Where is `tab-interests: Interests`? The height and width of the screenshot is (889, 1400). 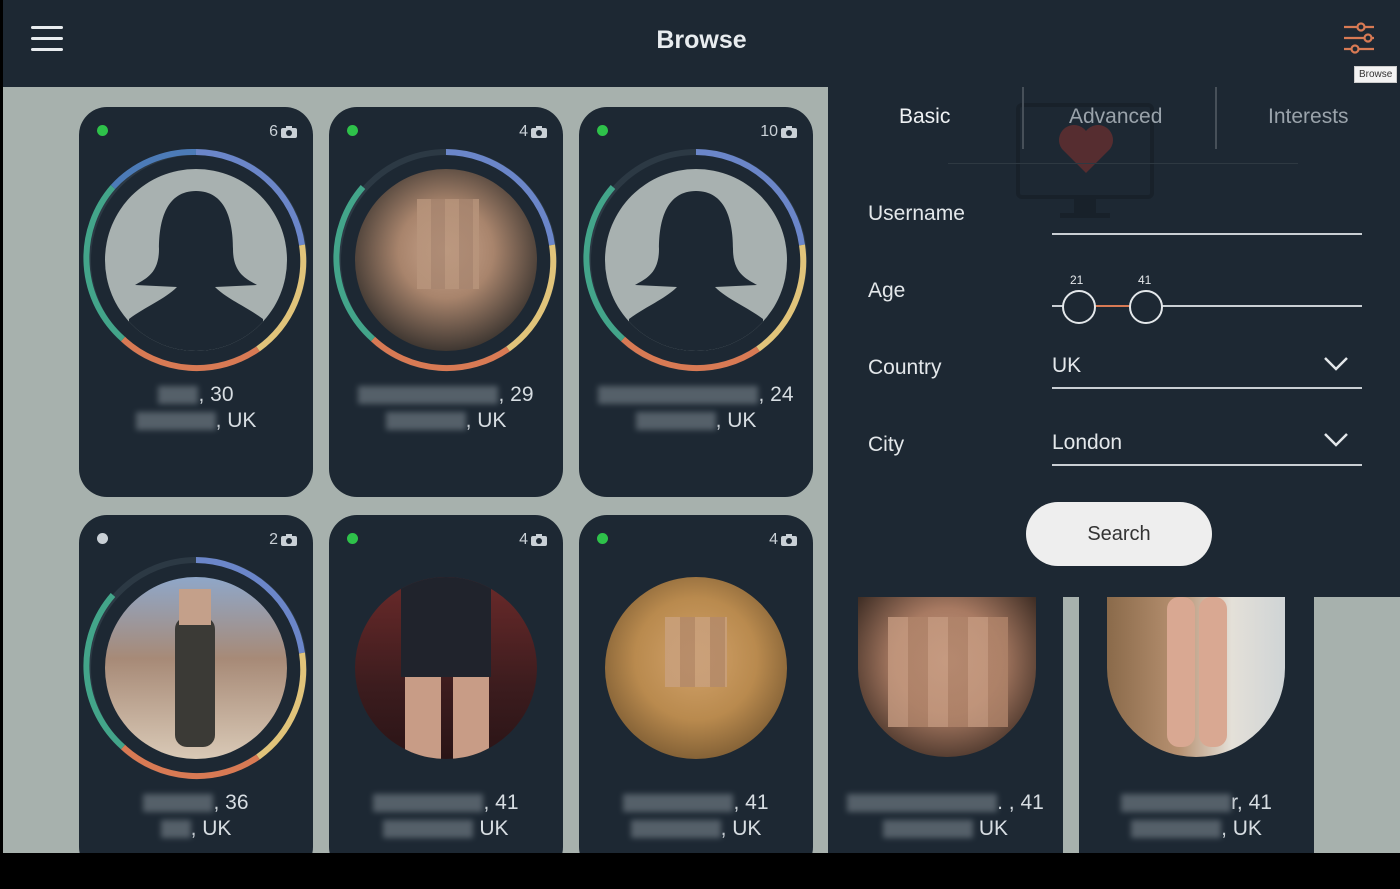 tab-interests: Interests is located at coordinates (1308, 117).